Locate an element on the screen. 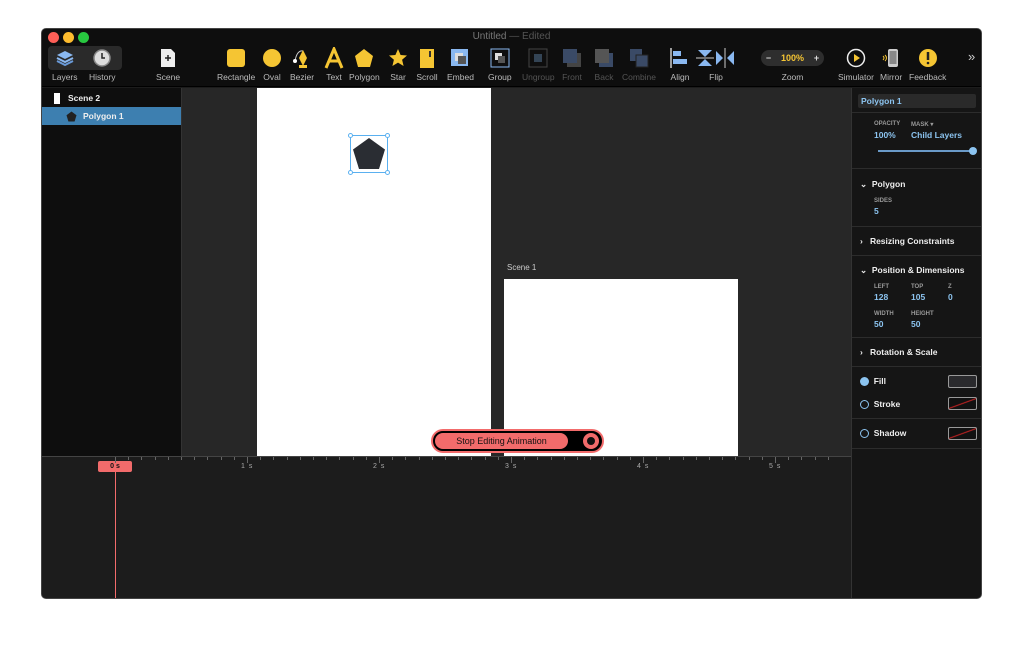 The image size is (1024, 654). z-value: 0 is located at coordinates (950, 297).